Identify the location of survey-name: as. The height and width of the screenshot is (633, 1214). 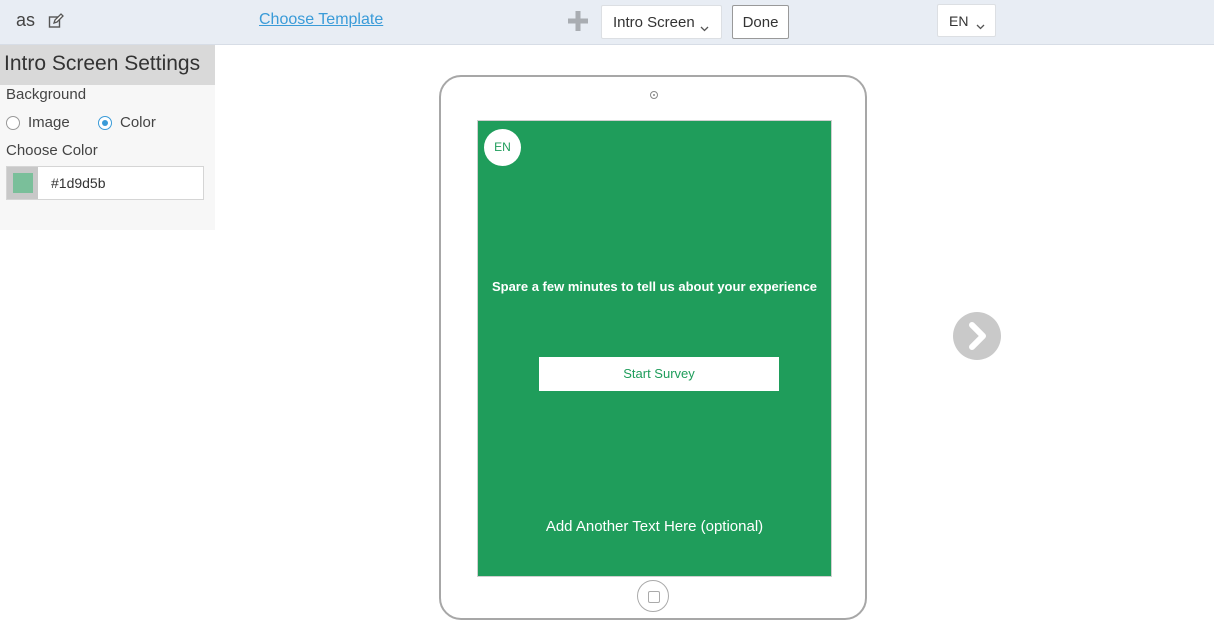
(26, 20).